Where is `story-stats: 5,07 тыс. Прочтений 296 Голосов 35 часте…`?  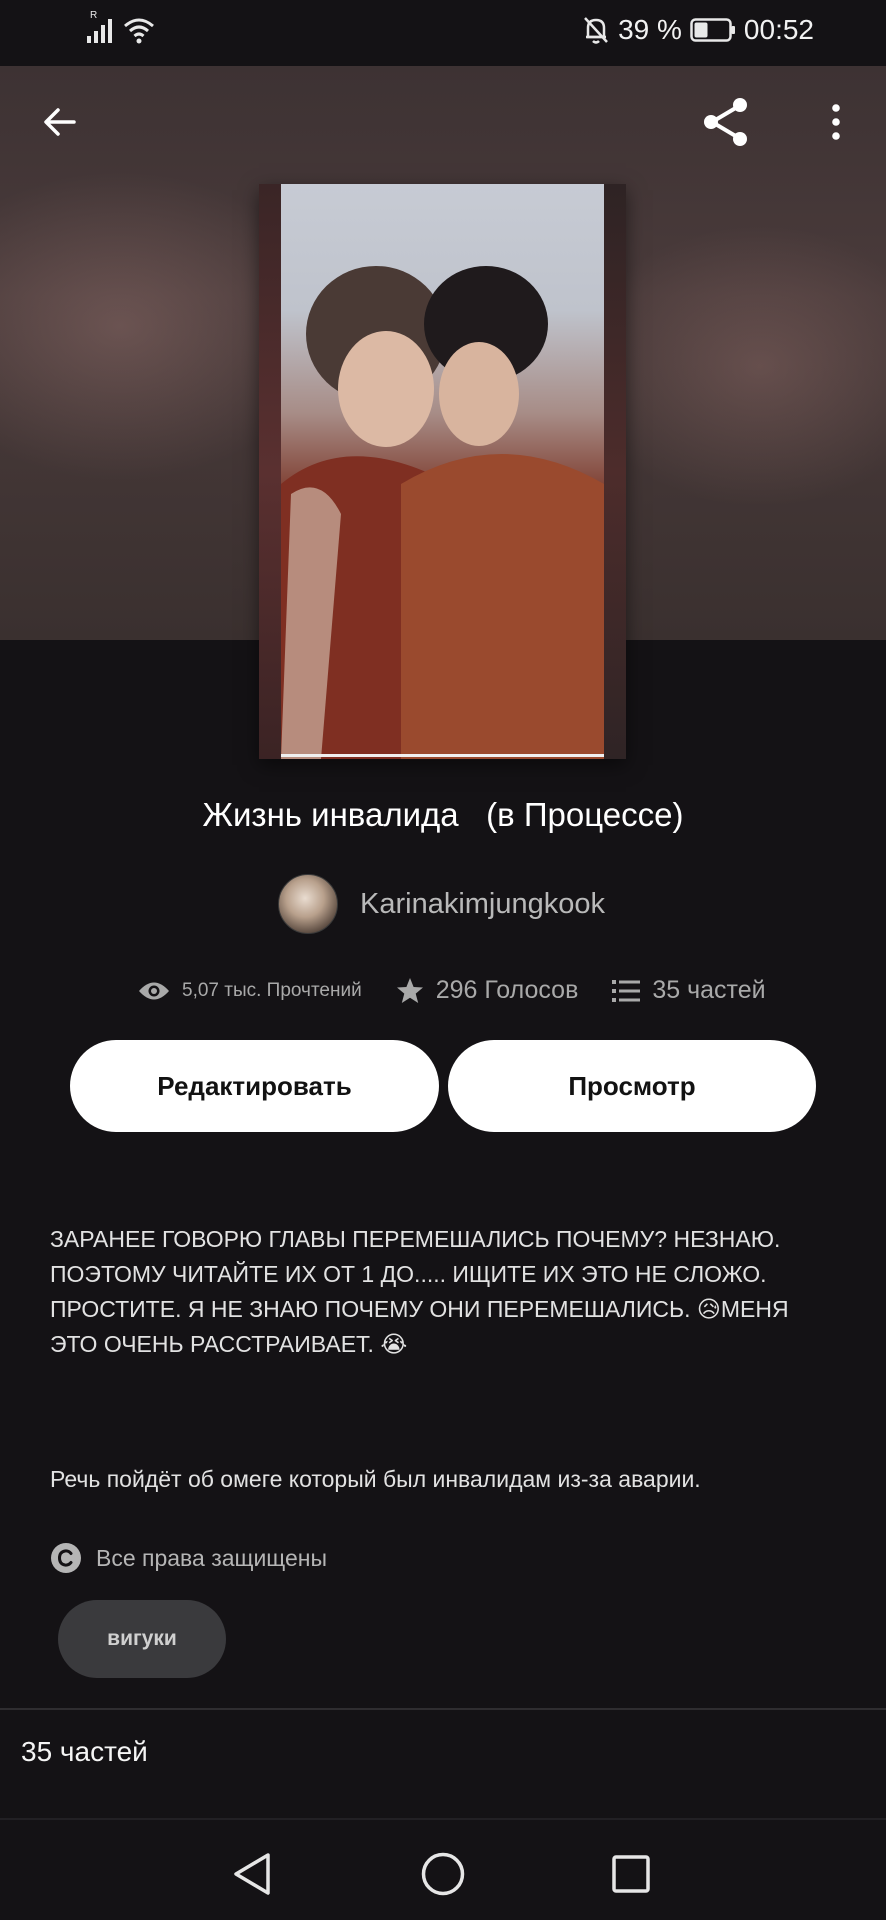 story-stats: 5,07 тыс. Прочтений 296 Голосов 35 часте… is located at coordinates (452, 990).